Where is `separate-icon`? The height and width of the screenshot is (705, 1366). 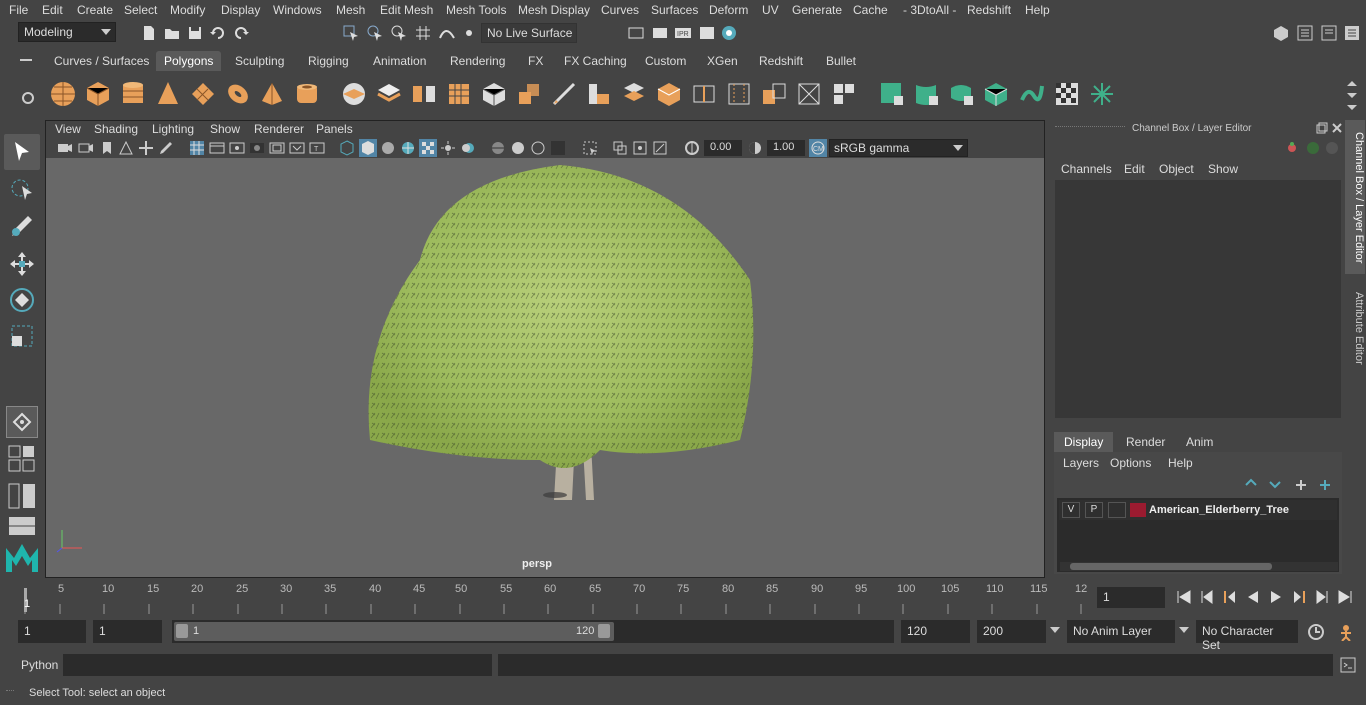
separate-icon is located at coordinates (424, 94).